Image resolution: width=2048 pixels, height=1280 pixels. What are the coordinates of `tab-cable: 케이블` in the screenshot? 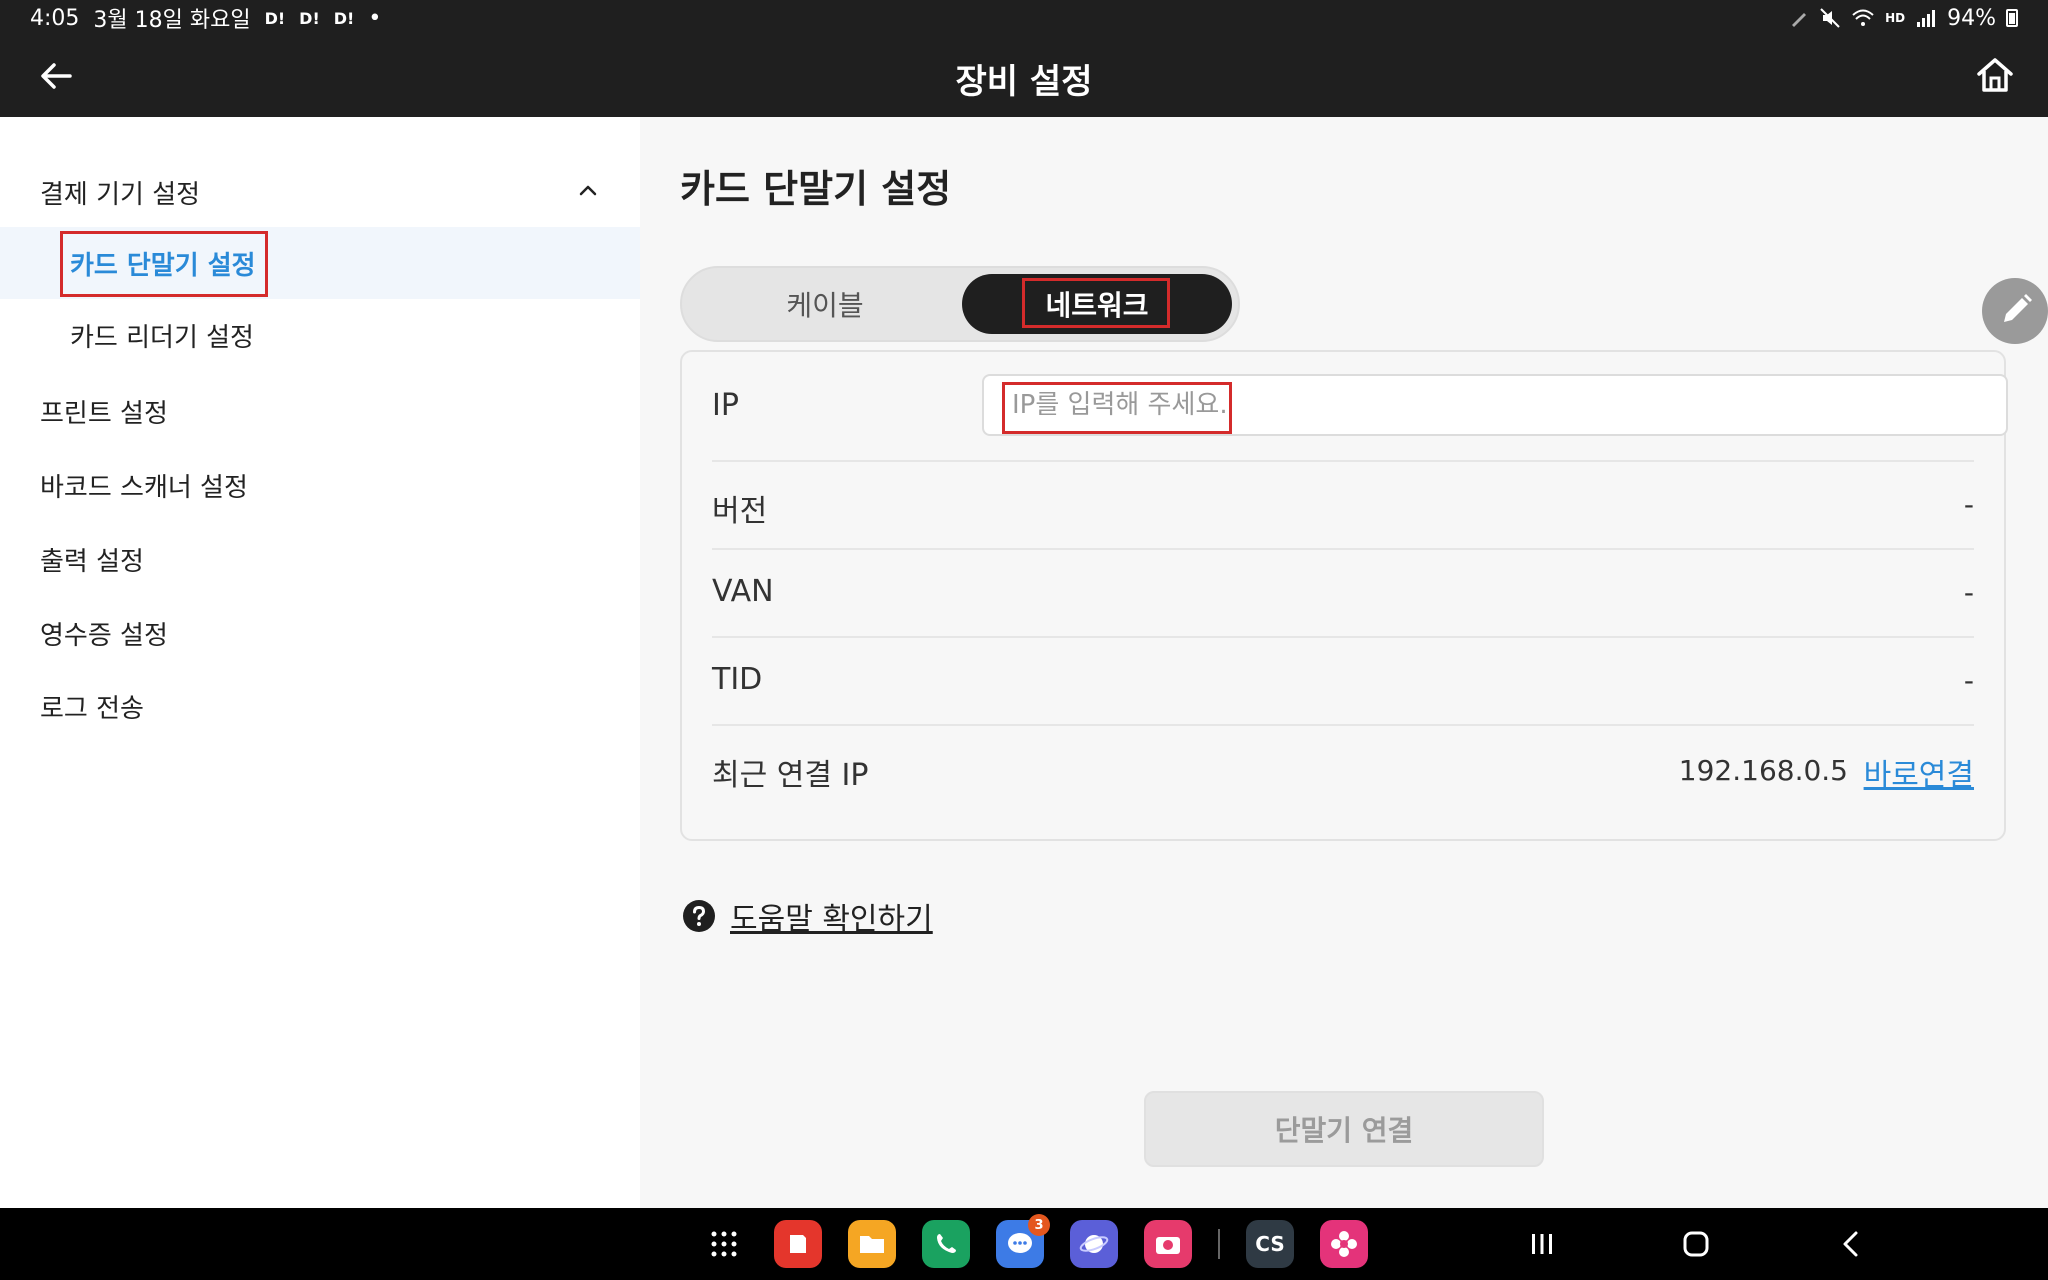 It's located at (825, 304).